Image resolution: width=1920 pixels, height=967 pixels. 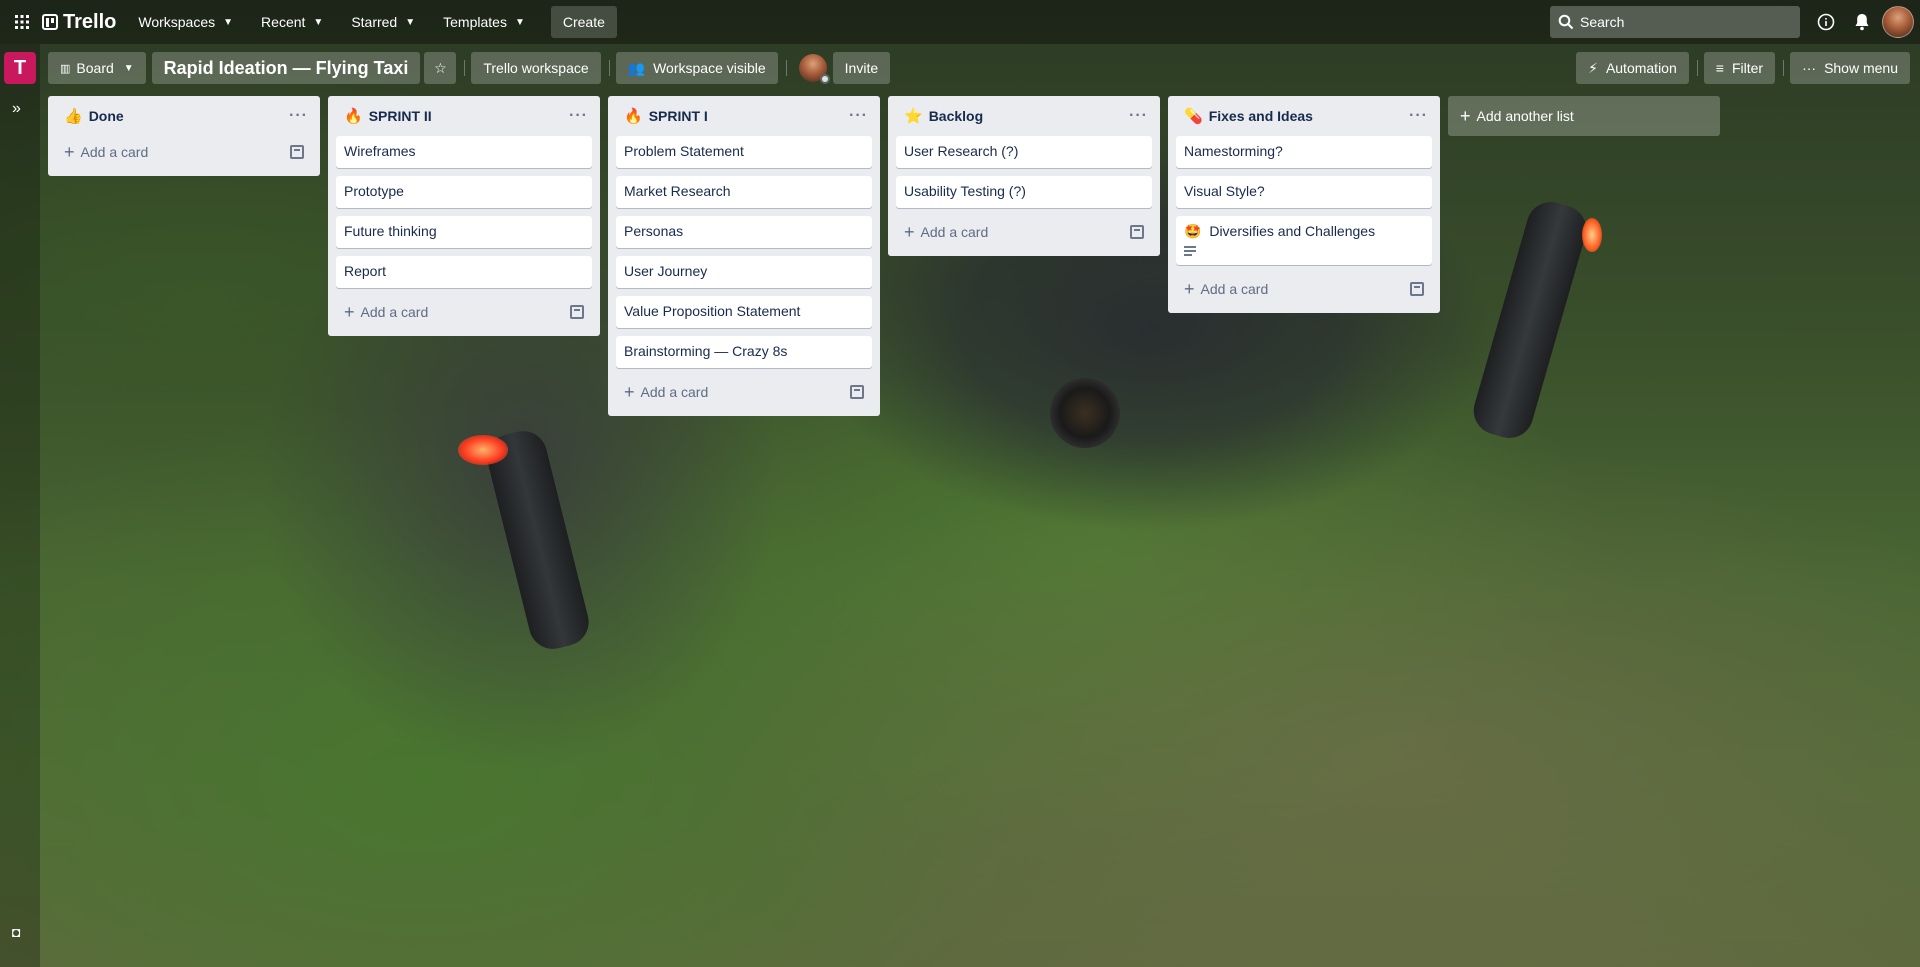 What do you see at coordinates (1024, 116) in the screenshot?
I see `list-header: ⭐ Backlog ···` at bounding box center [1024, 116].